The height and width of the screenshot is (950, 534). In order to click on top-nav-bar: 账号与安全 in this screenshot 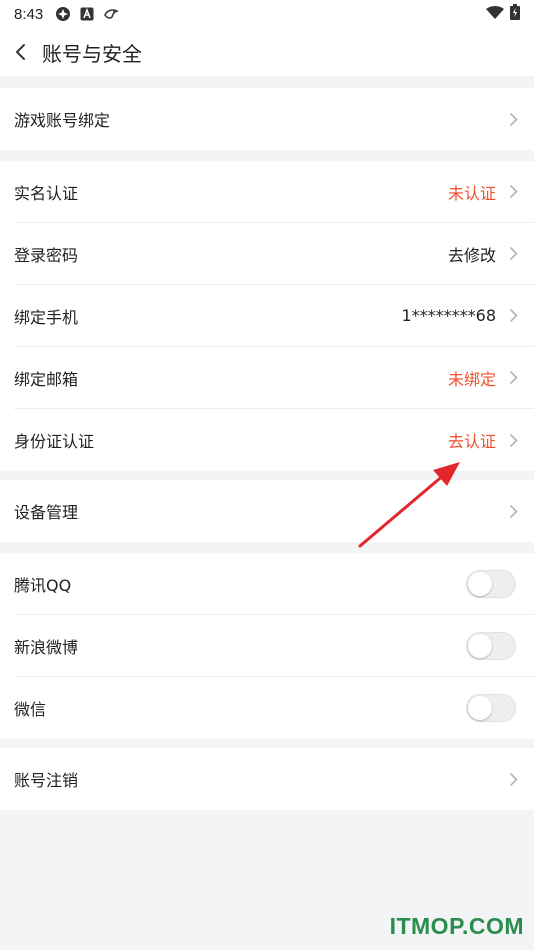, I will do `click(267, 52)`.